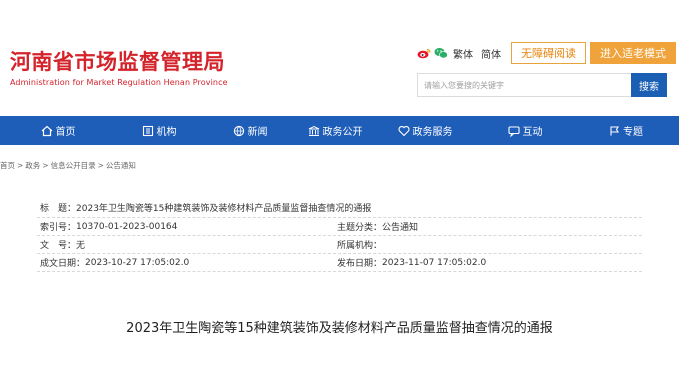 Image resolution: width=679 pixels, height=374 pixels. Describe the element at coordinates (187, 227) in the screenshot. I see `meta-index-cell: 索引号： 10370-01-2023-00164` at that location.